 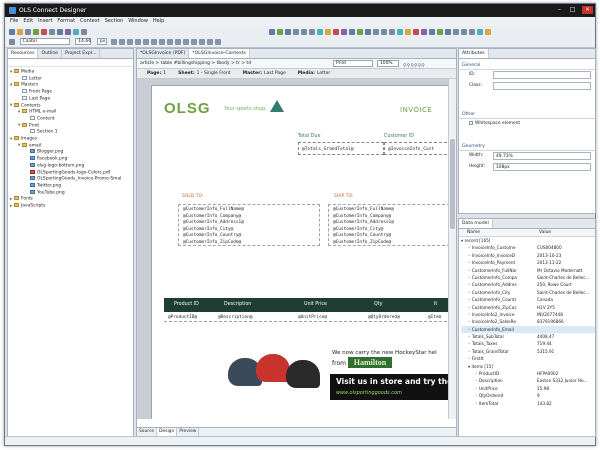 What do you see at coordinates (528, 403) in the screenshot?
I see `data-model-row: ◦ ItemTotal 143.82` at bounding box center [528, 403].